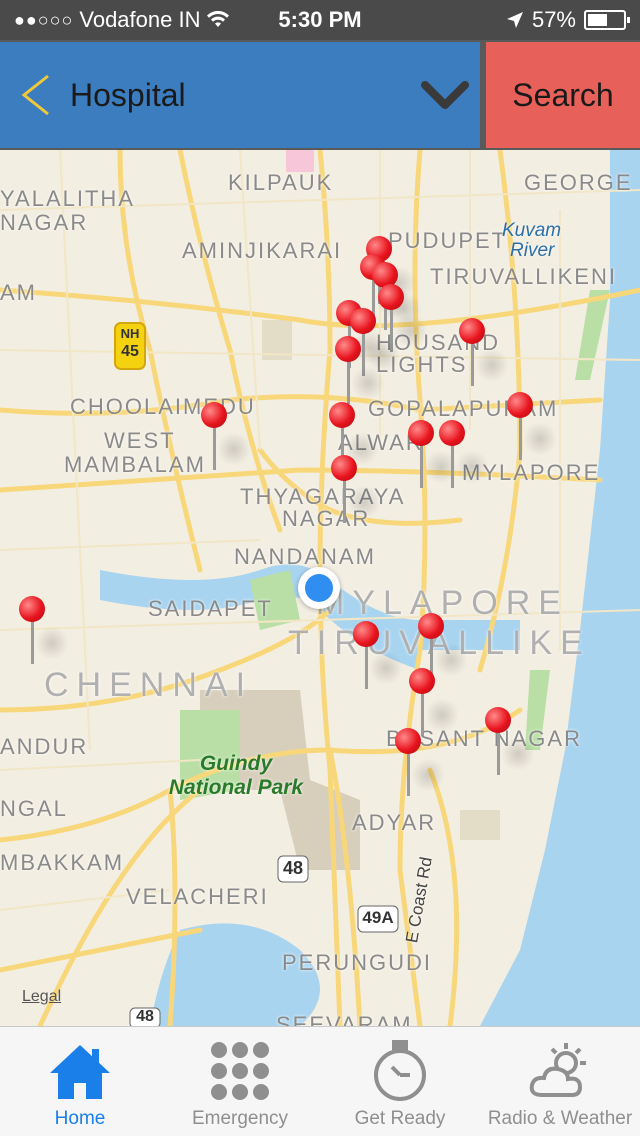  Describe the element at coordinates (400, 1118) in the screenshot. I see `tab-get-ready-label: Get Ready` at that location.